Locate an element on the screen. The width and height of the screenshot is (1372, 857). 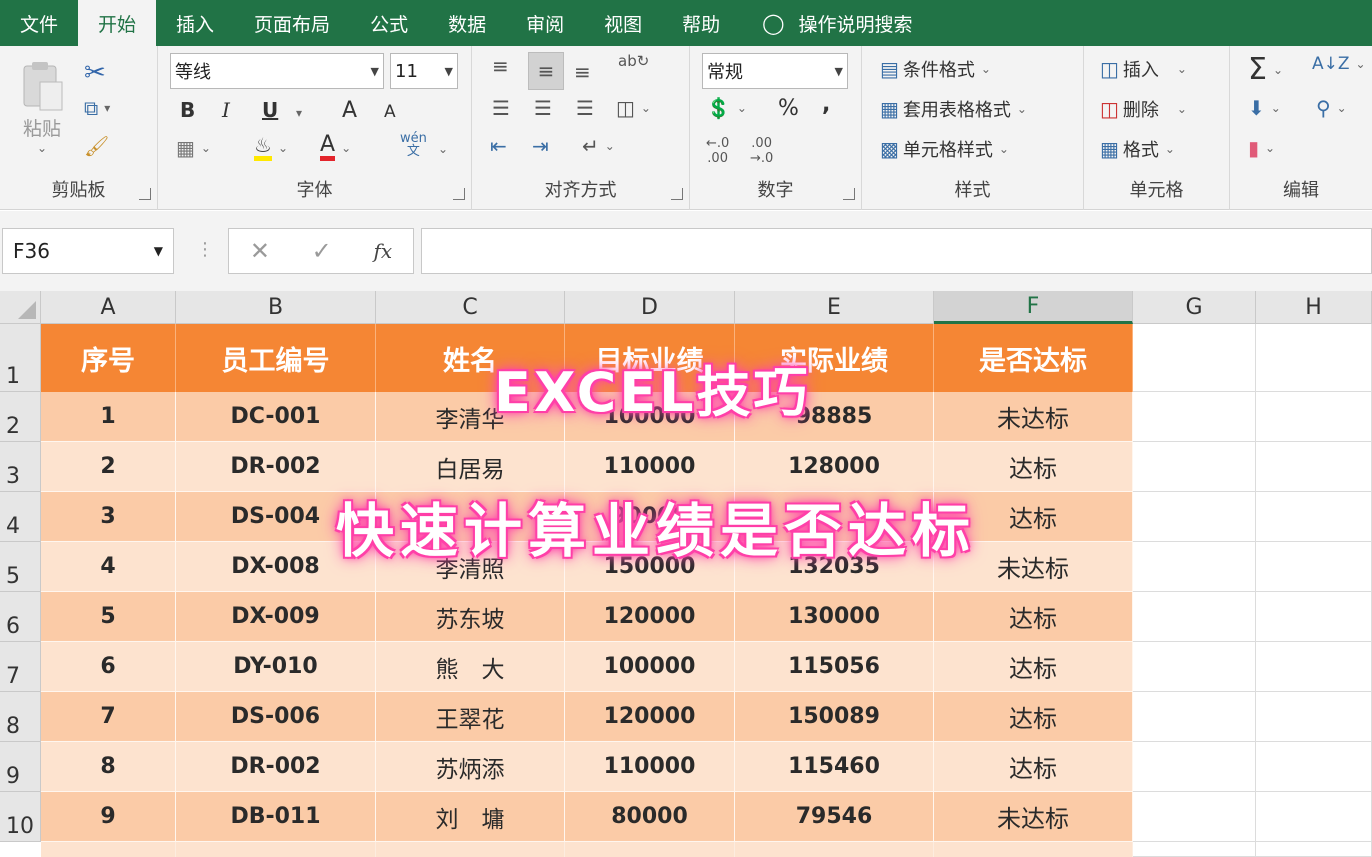
row-header-2: 2 is located at coordinates (20, 417).